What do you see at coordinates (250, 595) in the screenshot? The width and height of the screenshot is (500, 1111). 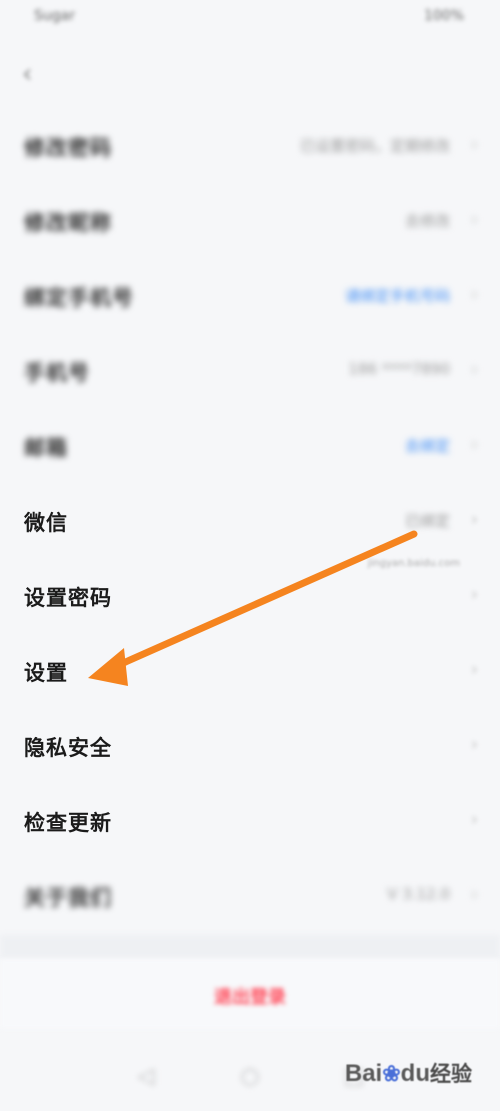 I see `settings-row-set-password: 设置密码 ›` at bounding box center [250, 595].